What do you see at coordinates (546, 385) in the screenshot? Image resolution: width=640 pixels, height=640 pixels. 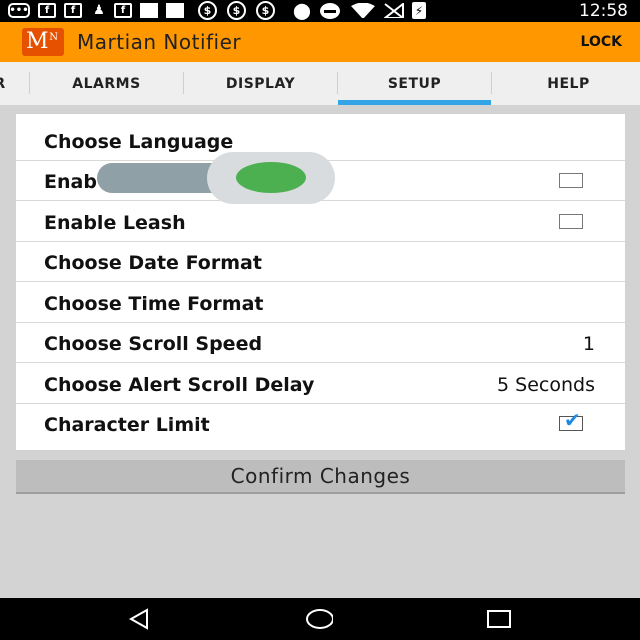 I see `alert-scroll-delay-value: 5 Seconds` at bounding box center [546, 385].